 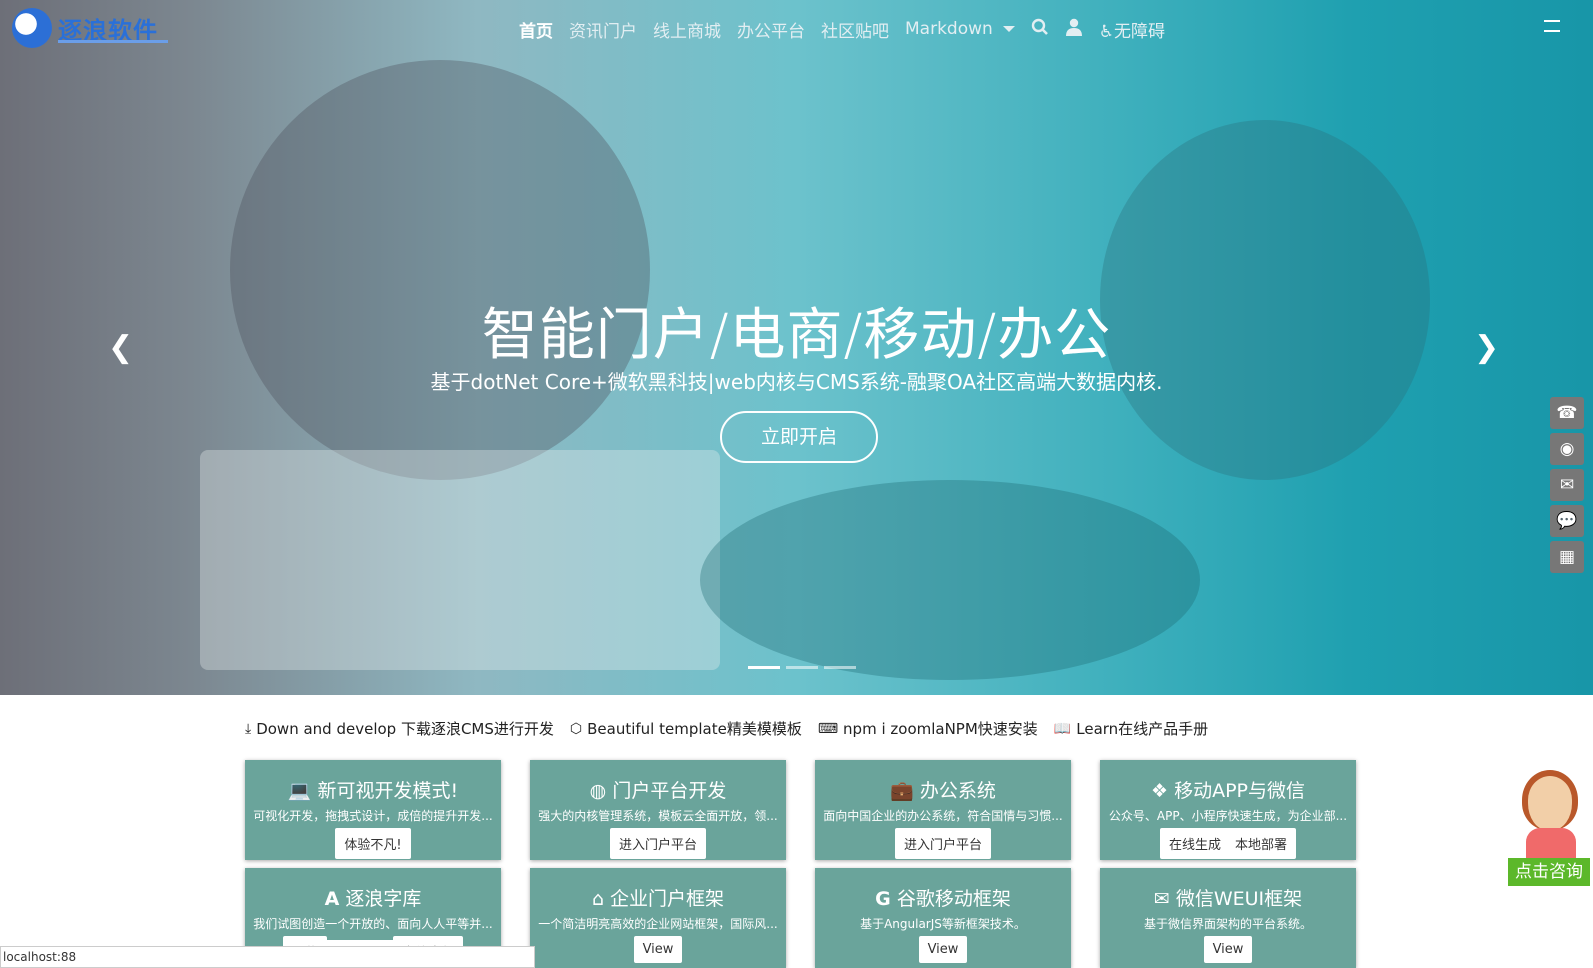 I want to click on cubes-icon: ❖, so click(x=1159, y=791).